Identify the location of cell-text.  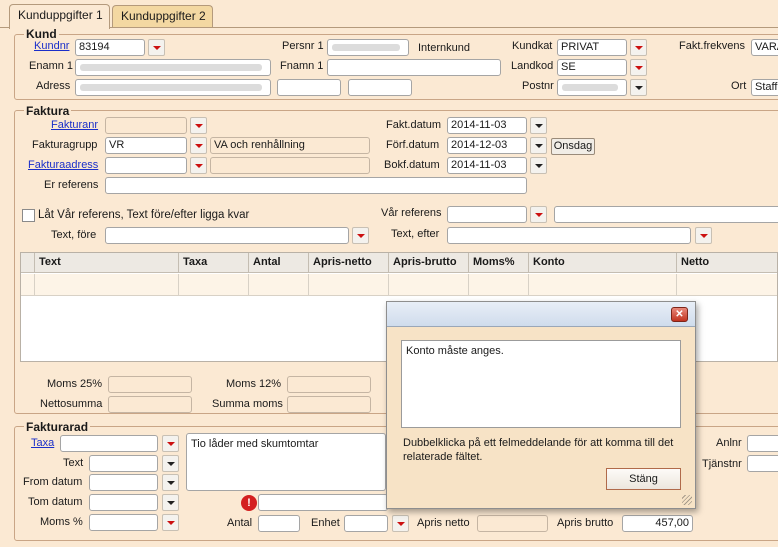
(107, 285).